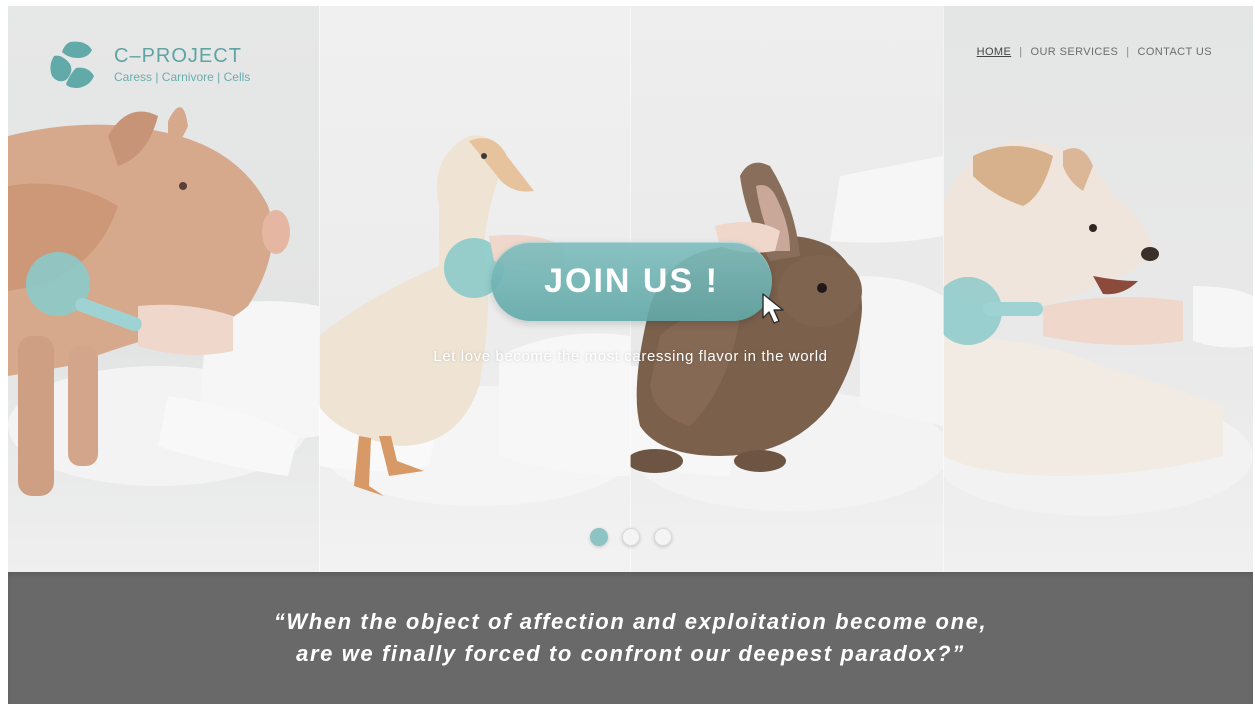 This screenshot has width=1255, height=704. I want to click on main-nav: HOME | OUR SERVICES | CONTACT US, so click(1094, 52).